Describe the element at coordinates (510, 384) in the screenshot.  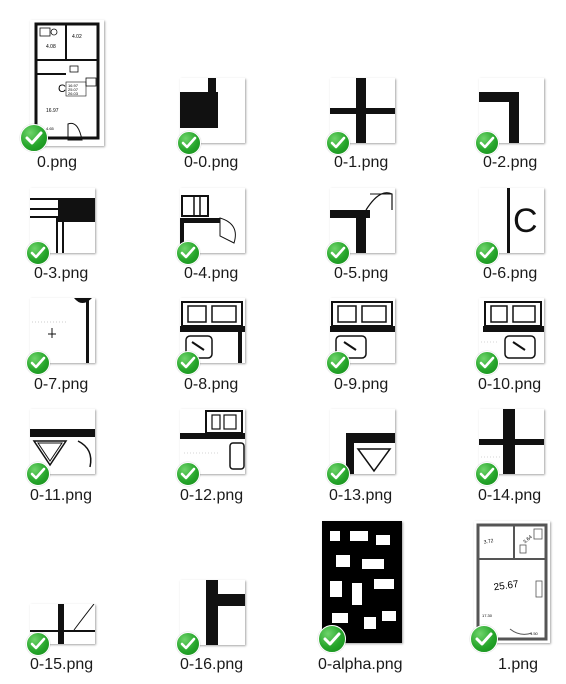
I see `file-name: 0-10.png` at that location.